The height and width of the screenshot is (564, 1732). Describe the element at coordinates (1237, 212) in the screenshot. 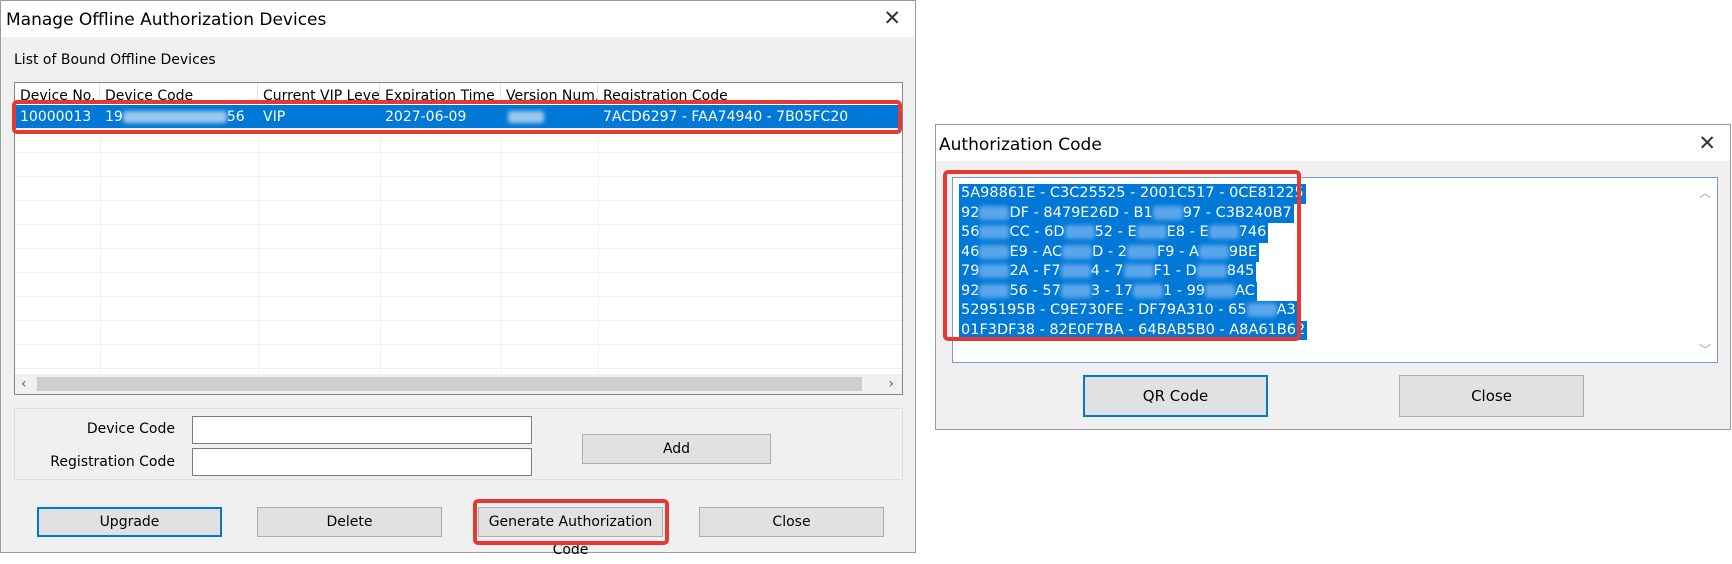

I see `code-text: 97 - C3B240B7` at that location.